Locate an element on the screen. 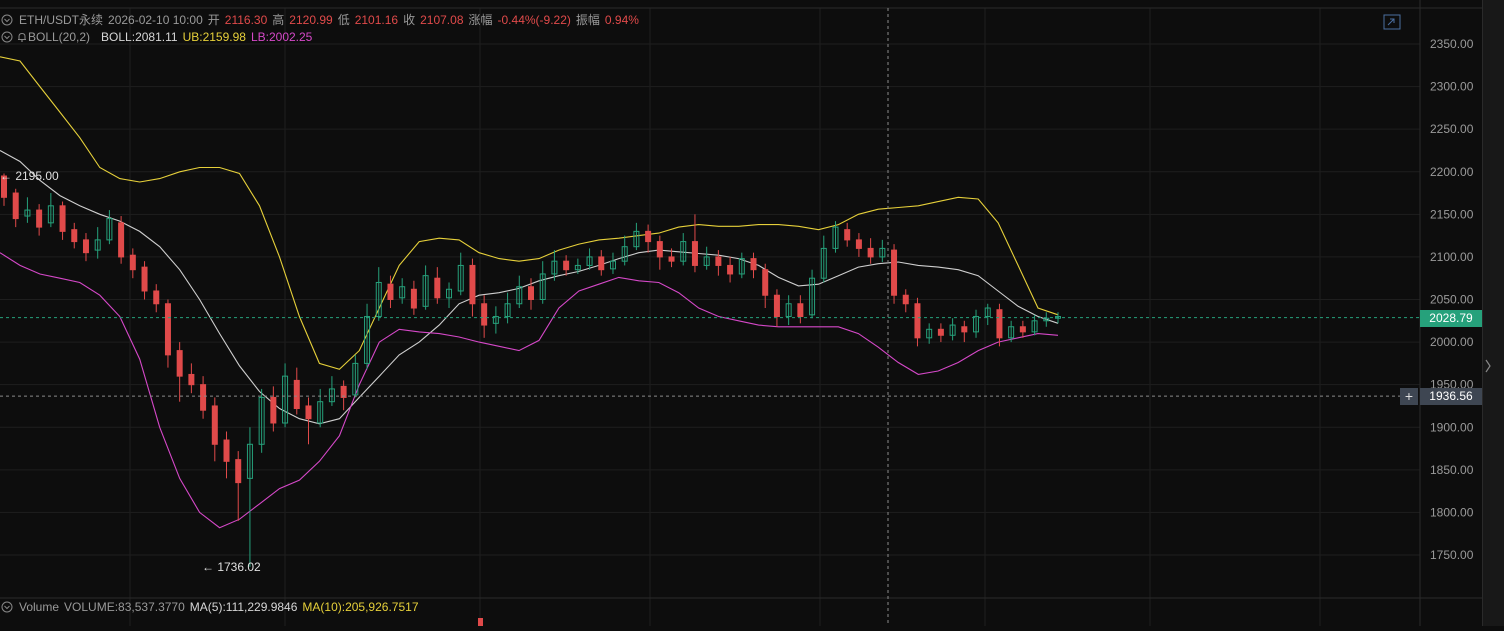  boll-ub-value: UB:2159.98 is located at coordinates (214, 37).